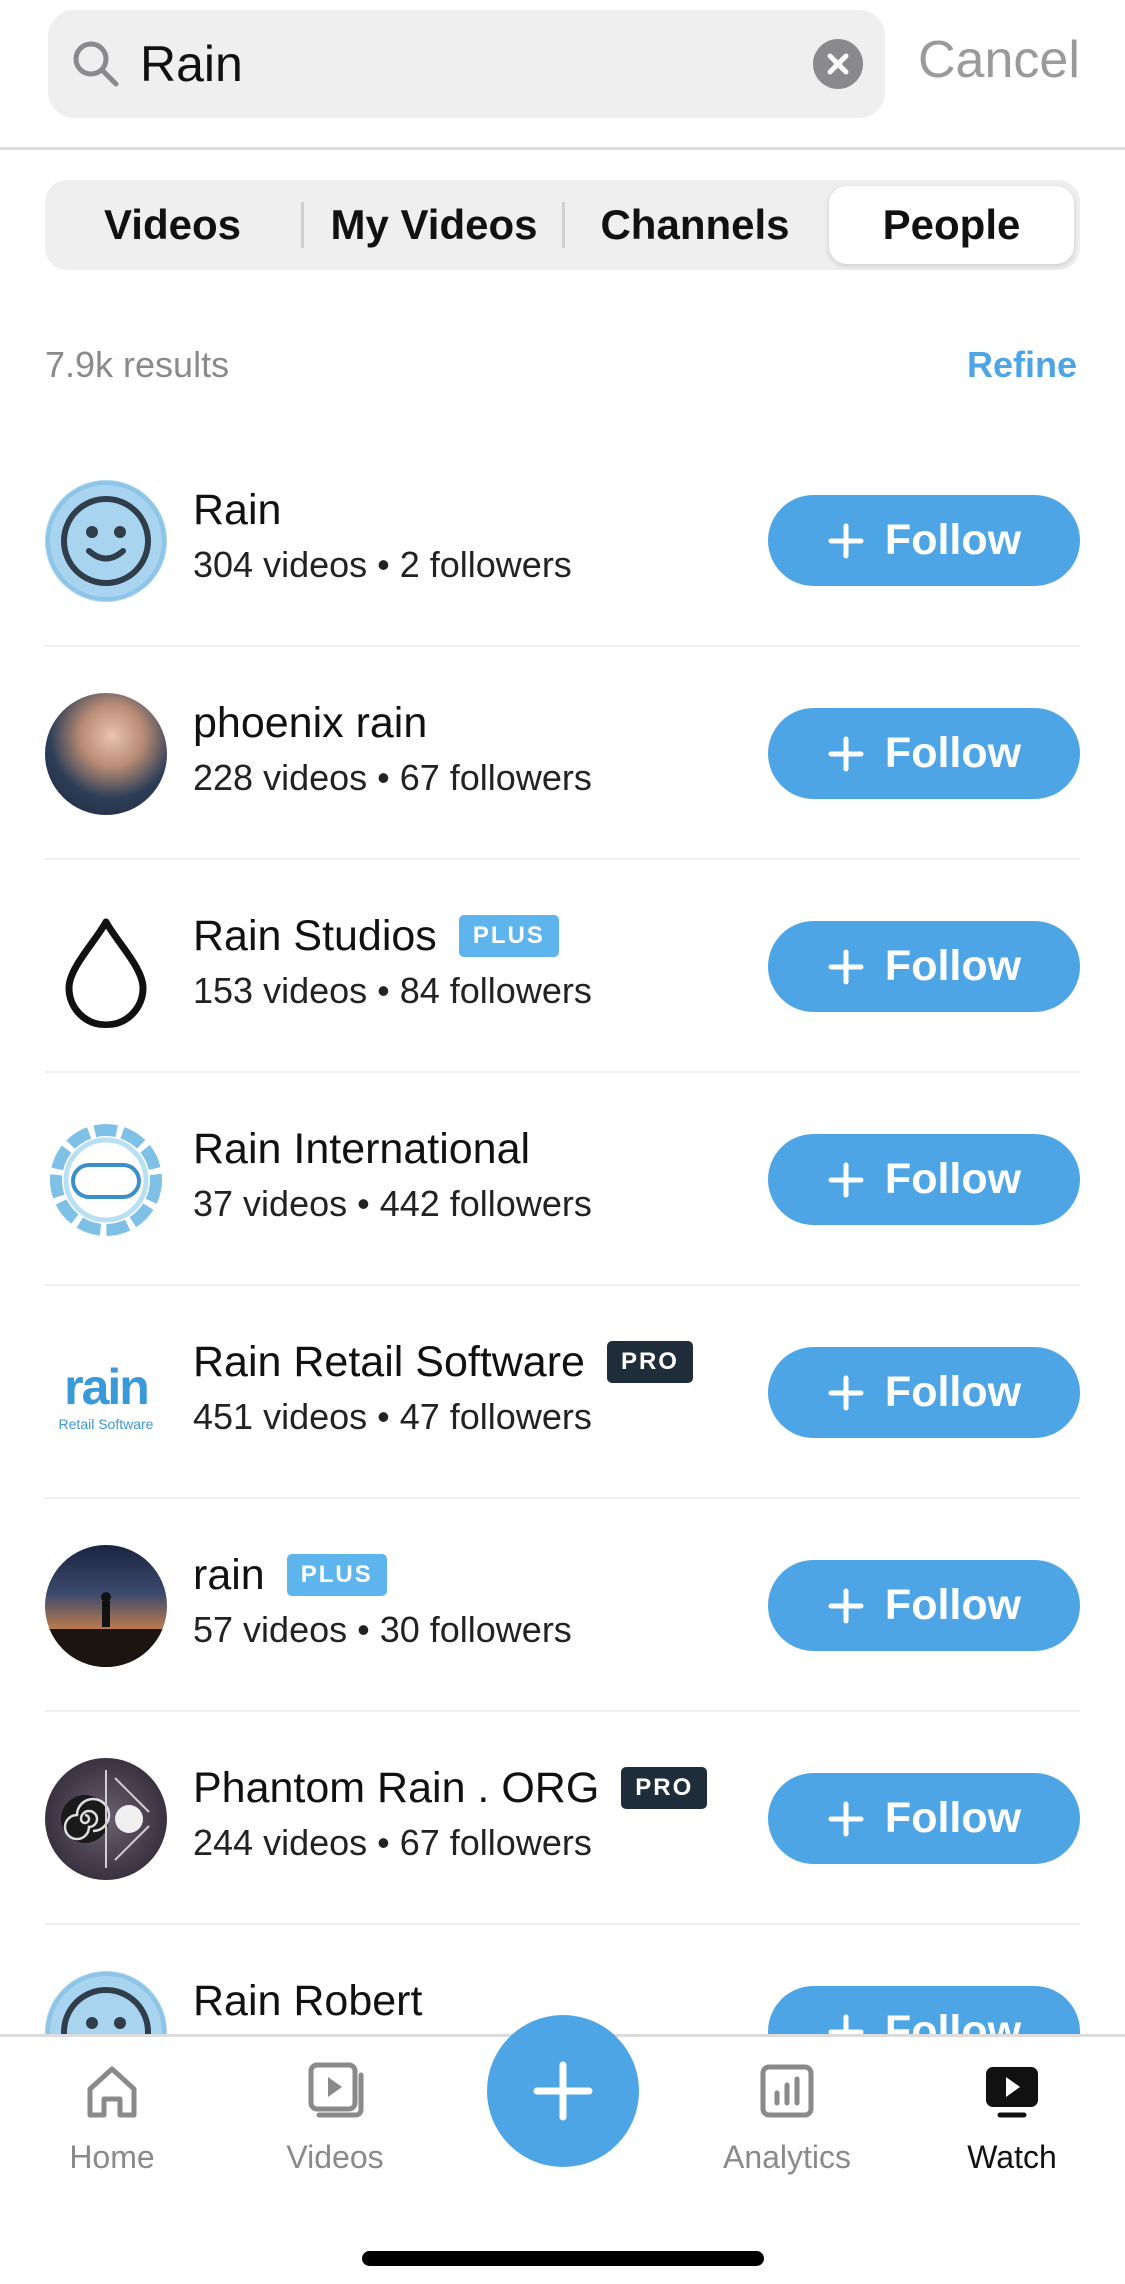 This screenshot has height=2284, width=1125. What do you see at coordinates (999, 60) in the screenshot?
I see `cancel-button: Cancel` at bounding box center [999, 60].